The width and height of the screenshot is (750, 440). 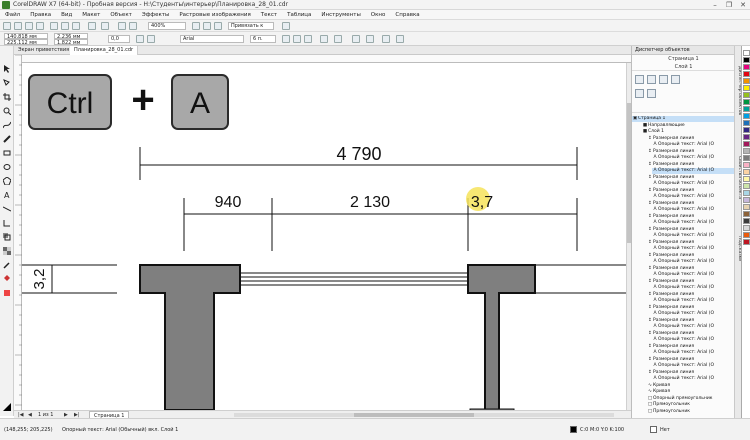 What do you see at coordinates (299, 15) in the screenshot?
I see `menu-table: Таблица` at bounding box center [299, 15].